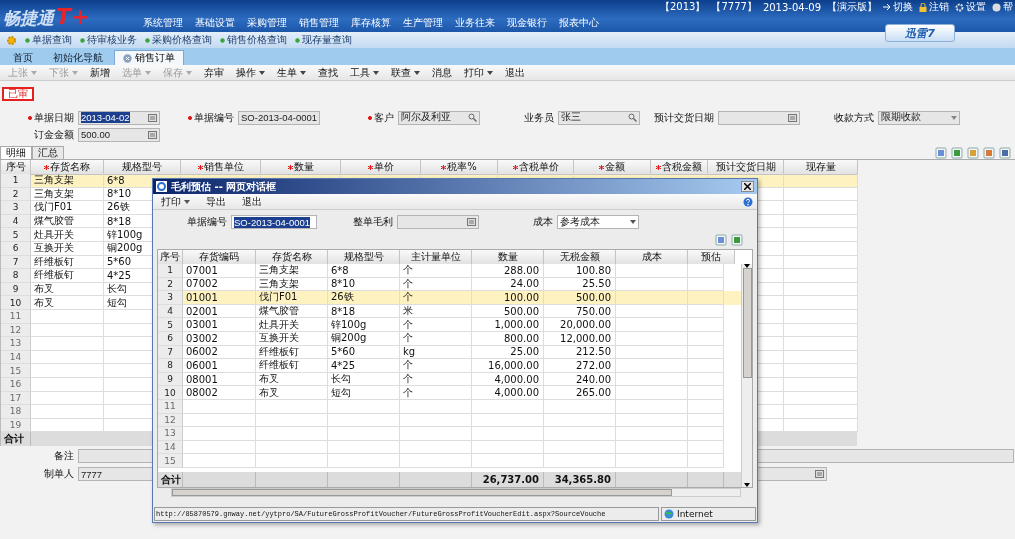  Describe the element at coordinates (380, 117) in the screenshot. I see `field-label: 客户` at that location.